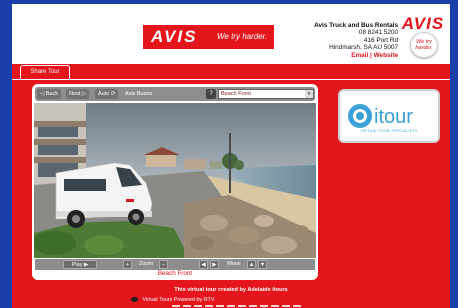 The image size is (458, 308). I want to click on website-link: Website, so click(386, 55).